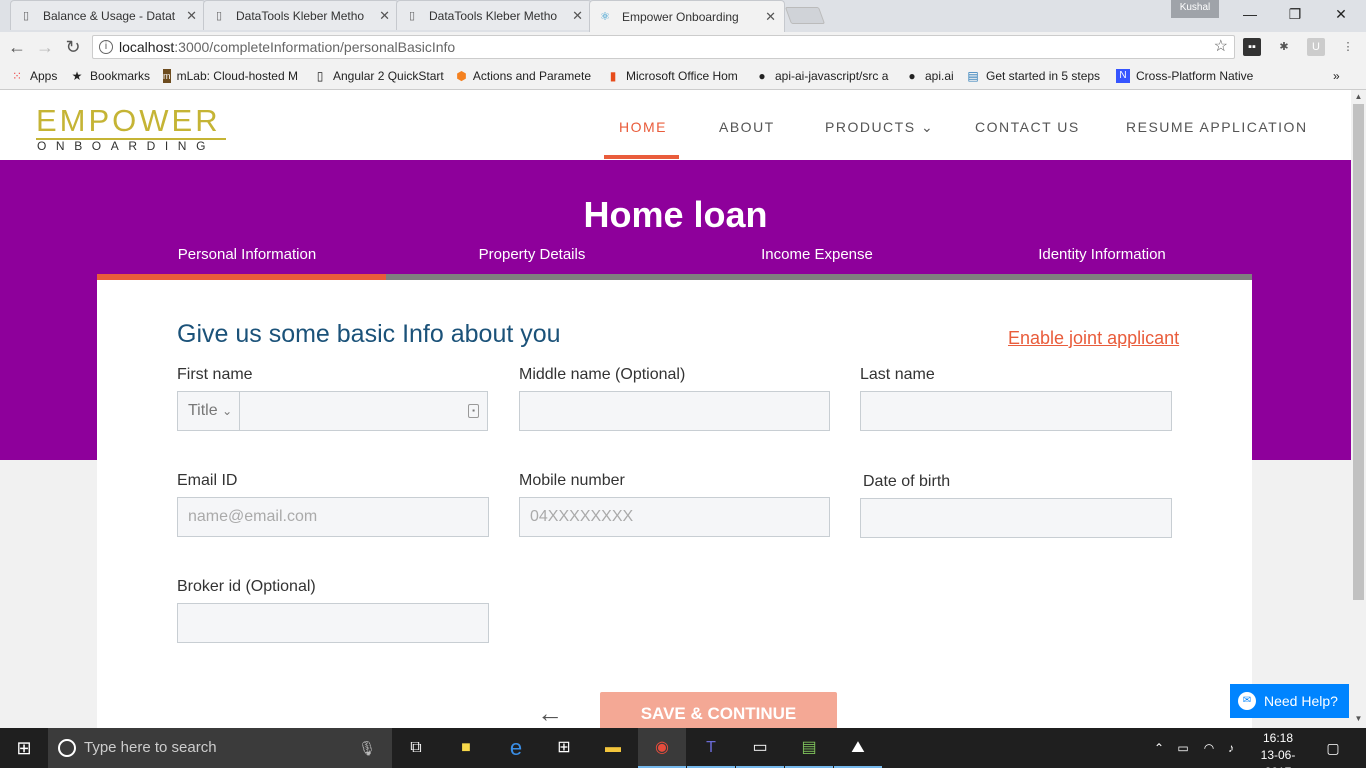  What do you see at coordinates (973, 76) in the screenshot?
I see `book-icon: ▤` at bounding box center [973, 76].